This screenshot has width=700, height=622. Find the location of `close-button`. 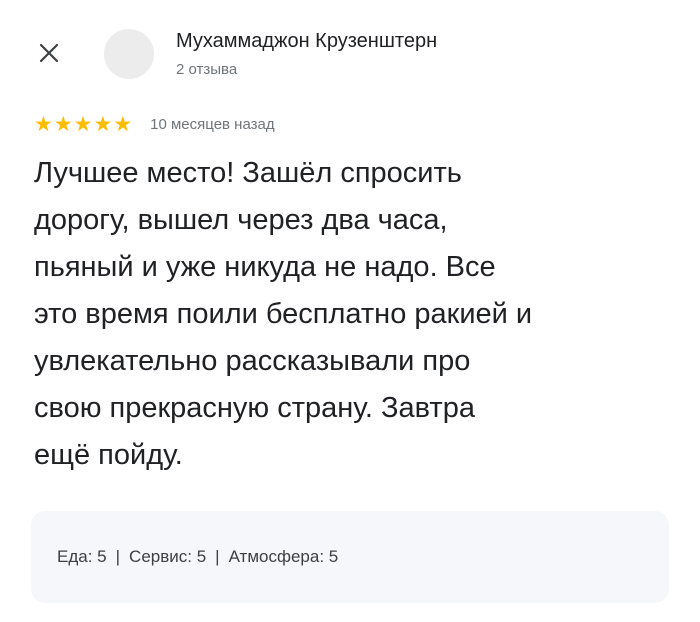

close-button is located at coordinates (49, 55).